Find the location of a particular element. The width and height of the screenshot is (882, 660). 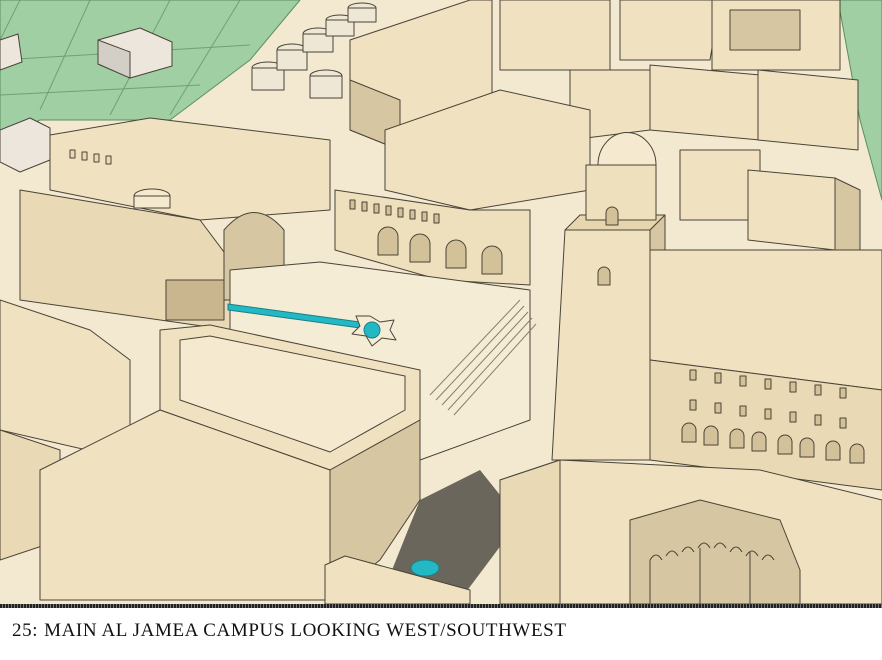

north-building-c is located at coordinates (670, 30).